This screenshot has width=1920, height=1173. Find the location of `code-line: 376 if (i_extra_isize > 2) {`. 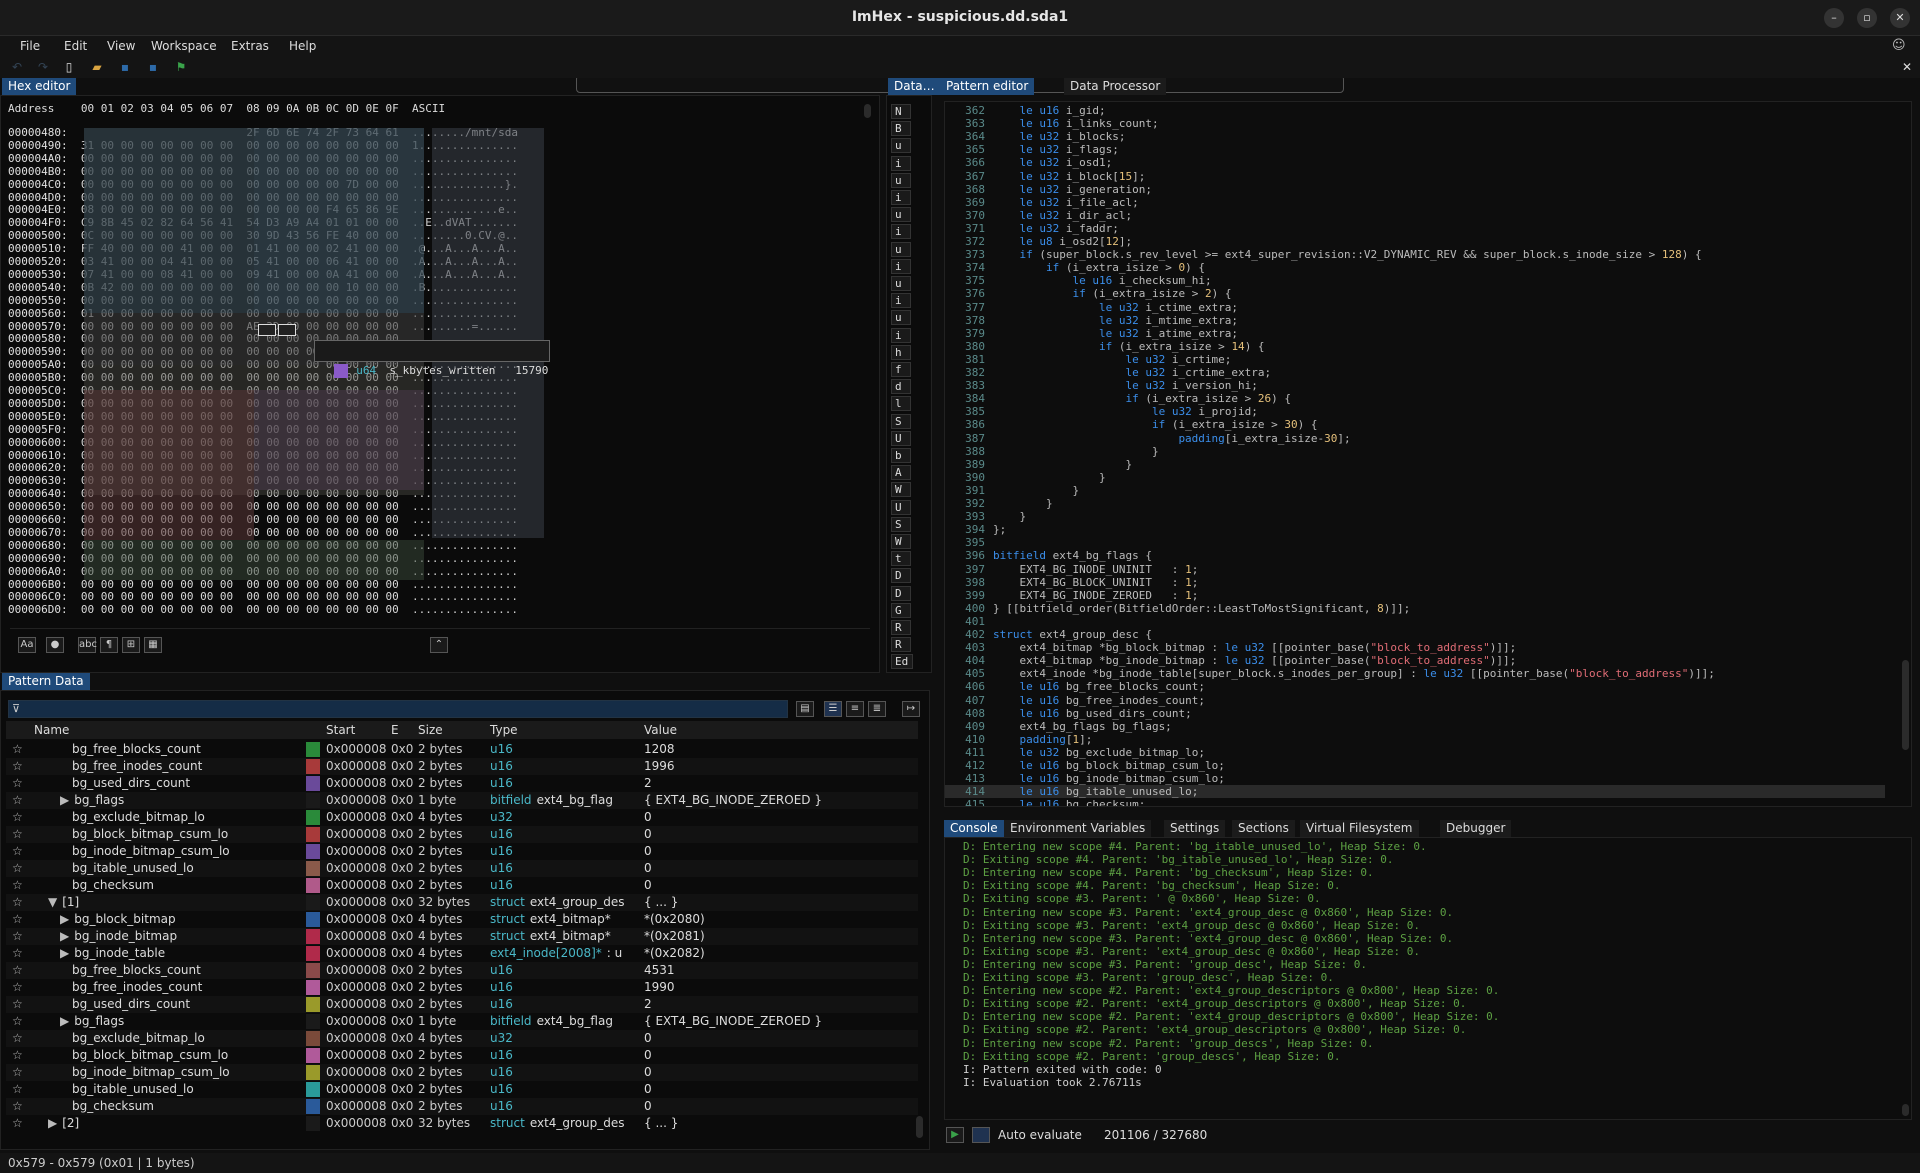

code-line: 376 if (i_extra_isize > 2) { is located at coordinates (1415, 293).